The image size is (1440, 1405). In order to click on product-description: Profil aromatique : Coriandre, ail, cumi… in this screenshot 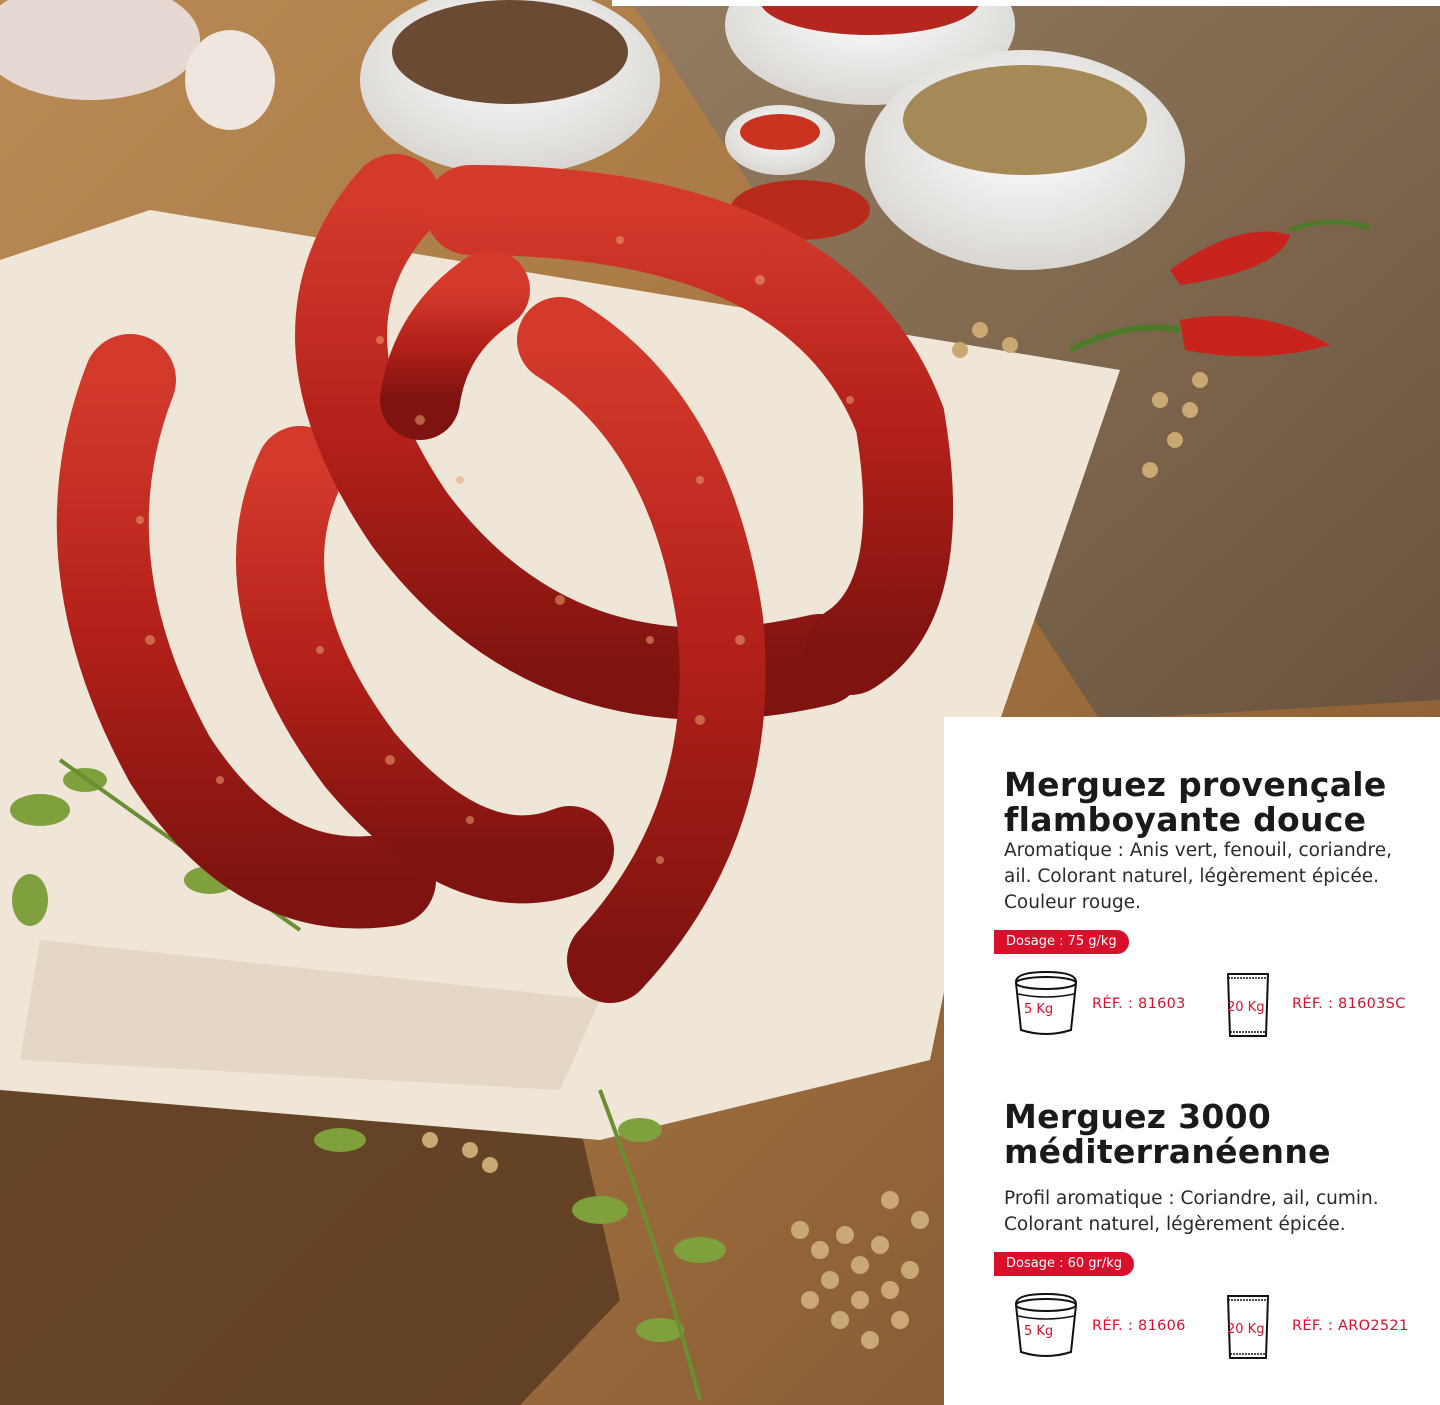, I will do `click(1191, 1211)`.